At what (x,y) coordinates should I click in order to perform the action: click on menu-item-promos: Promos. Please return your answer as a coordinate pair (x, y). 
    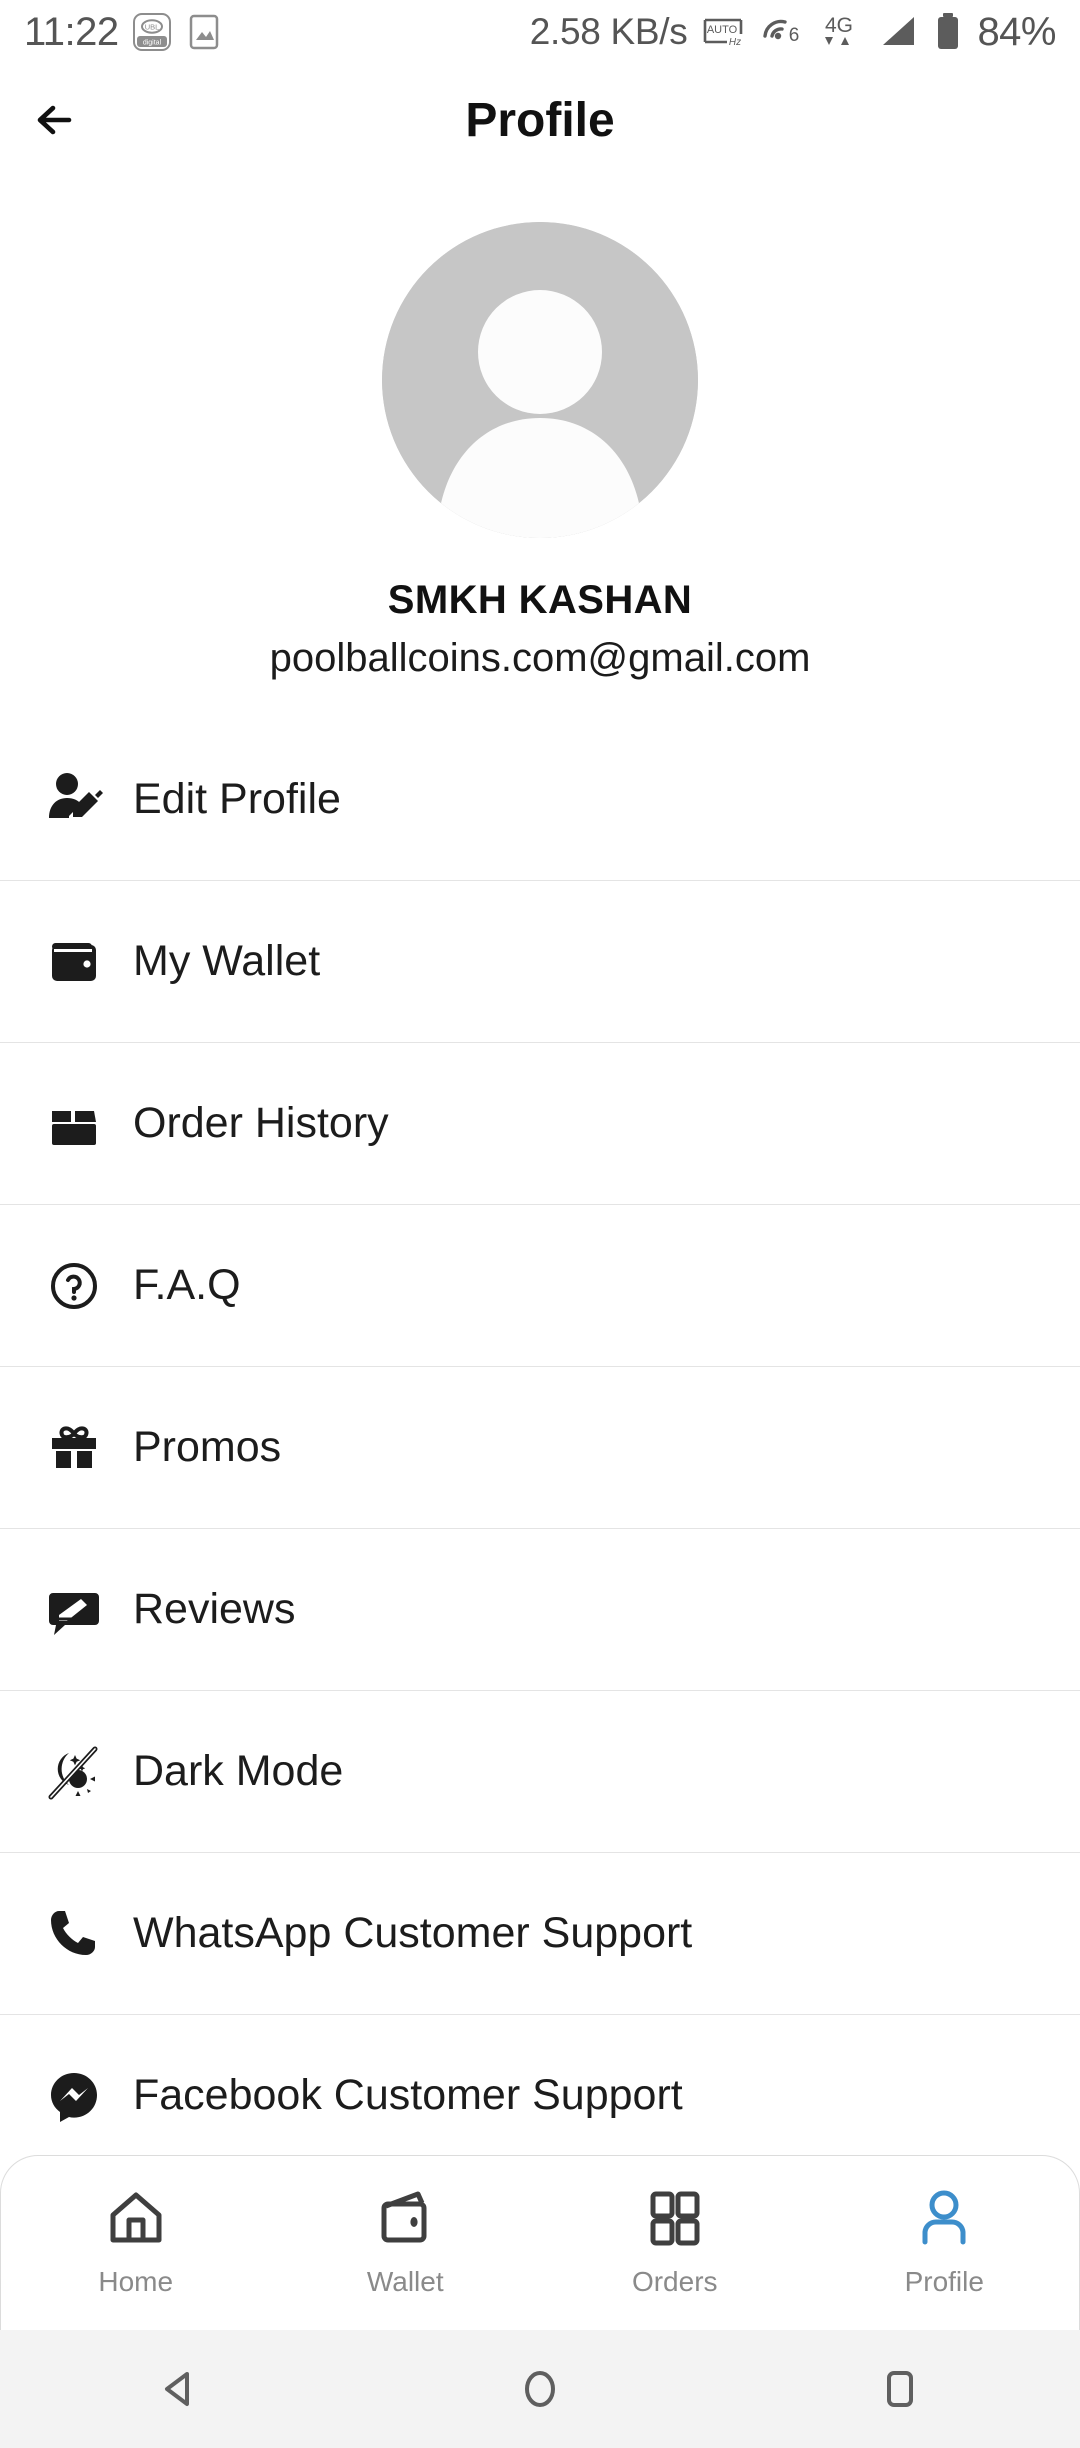
    Looking at the image, I should click on (540, 1447).